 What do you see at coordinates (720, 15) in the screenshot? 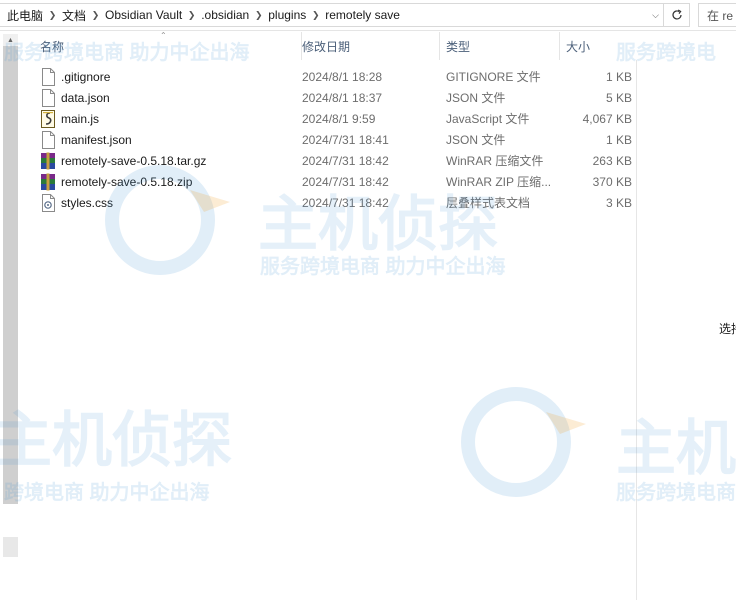
I see `search-placeholder: 在 re` at bounding box center [720, 15].